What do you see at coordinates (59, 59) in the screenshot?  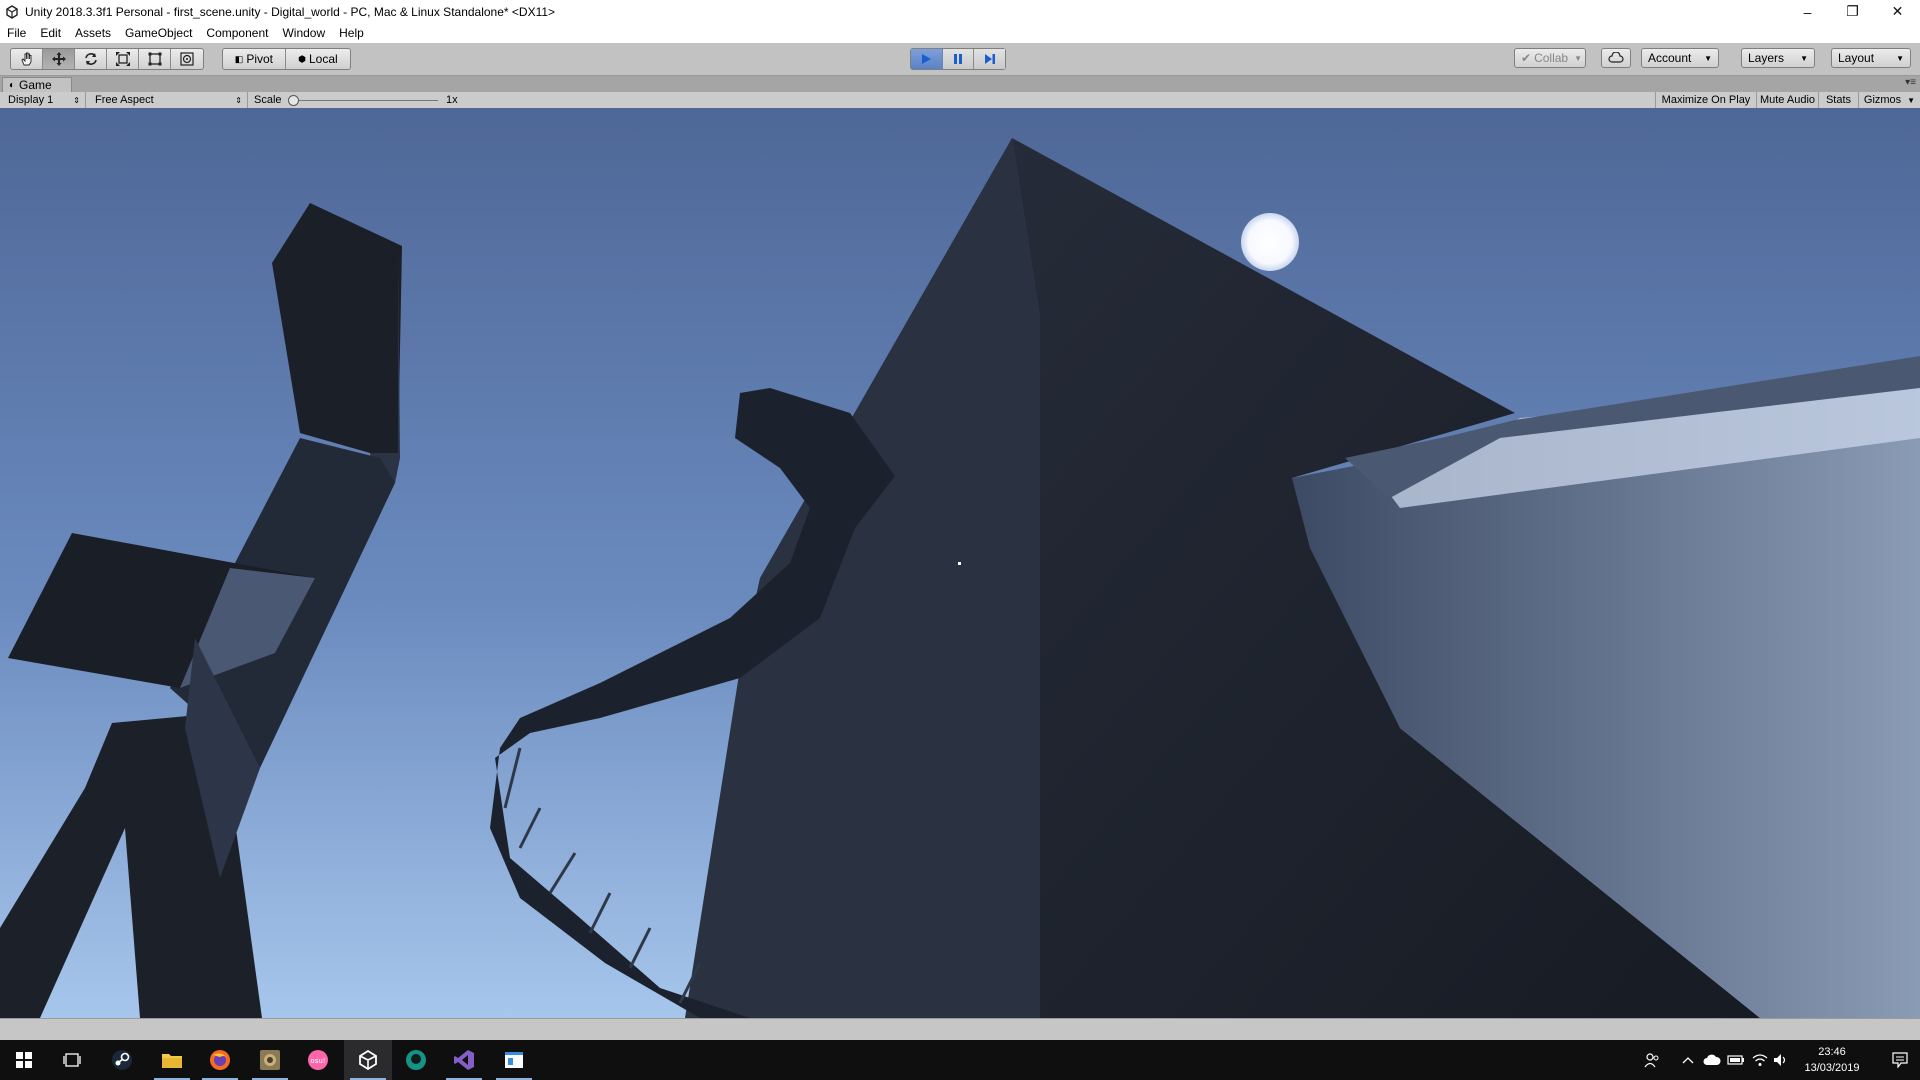 I see `move-tool-button` at bounding box center [59, 59].